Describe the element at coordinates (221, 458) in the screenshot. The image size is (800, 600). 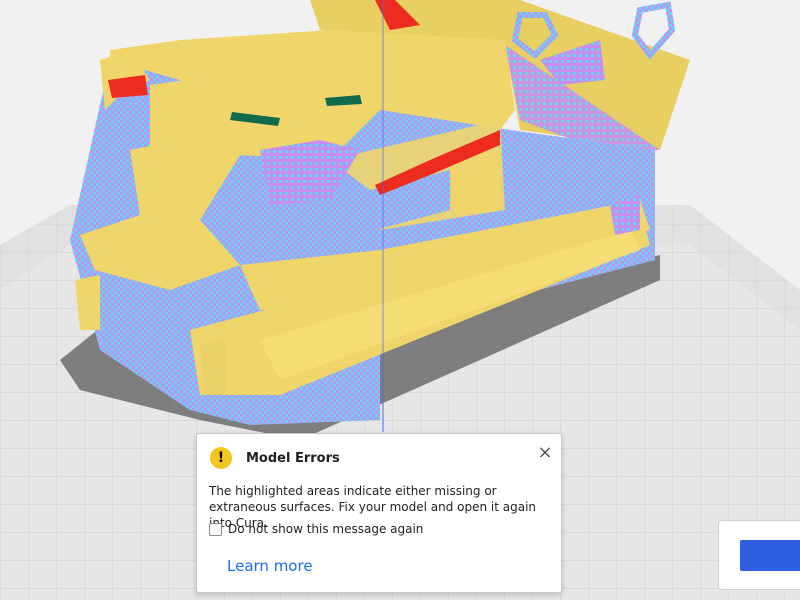
I see `warning-icon: !` at that location.